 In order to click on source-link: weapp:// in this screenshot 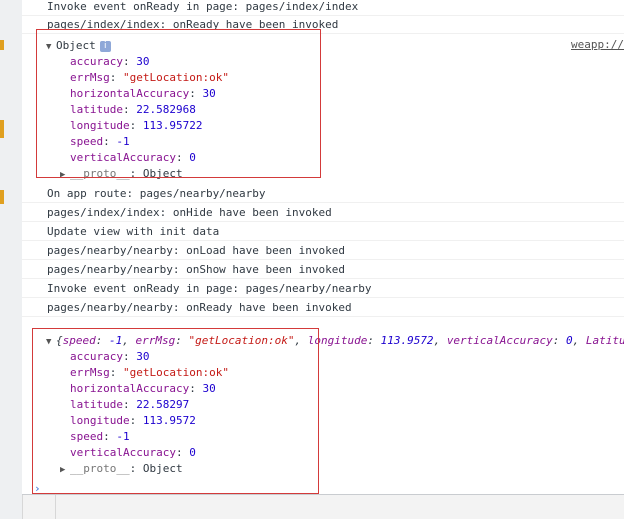, I will do `click(597, 44)`.